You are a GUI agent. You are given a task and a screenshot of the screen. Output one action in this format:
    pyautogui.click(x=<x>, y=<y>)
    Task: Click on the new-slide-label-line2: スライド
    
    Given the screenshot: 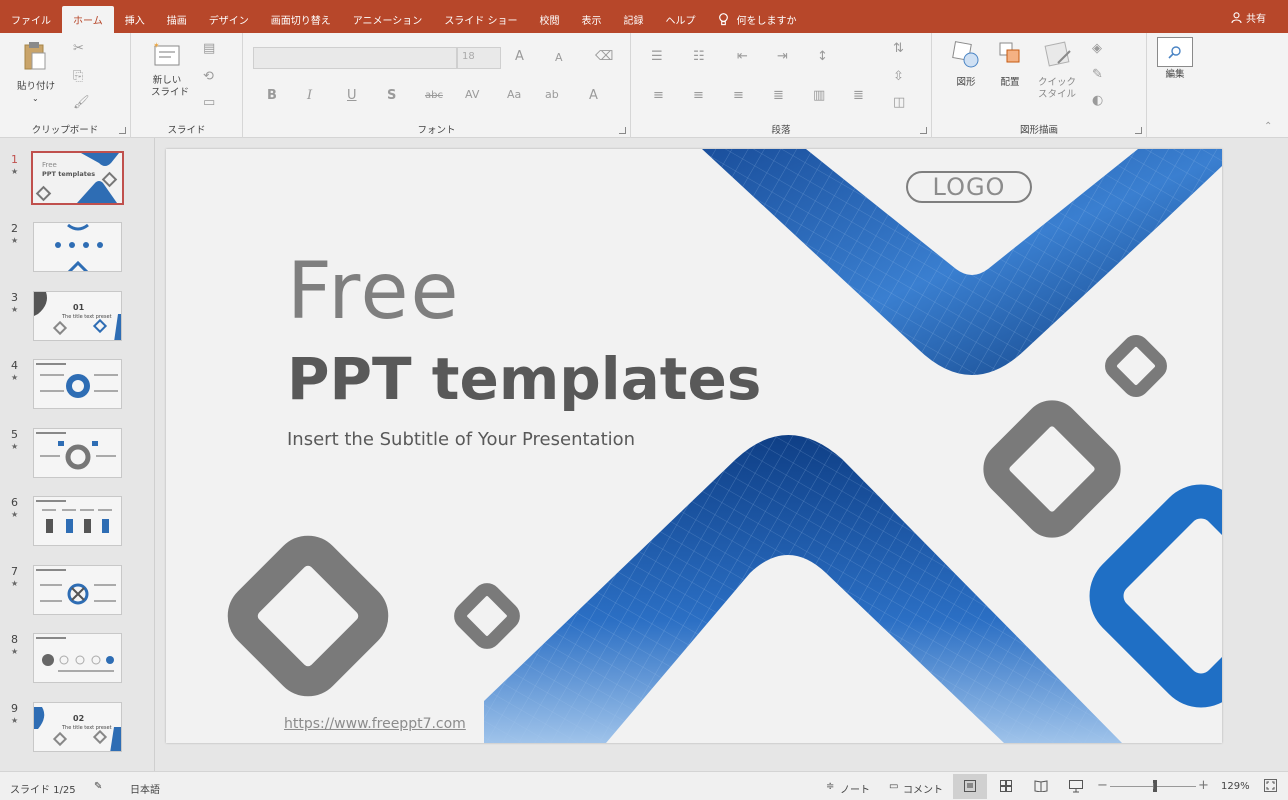 What is the action you would take?
    pyautogui.click(x=169, y=92)
    